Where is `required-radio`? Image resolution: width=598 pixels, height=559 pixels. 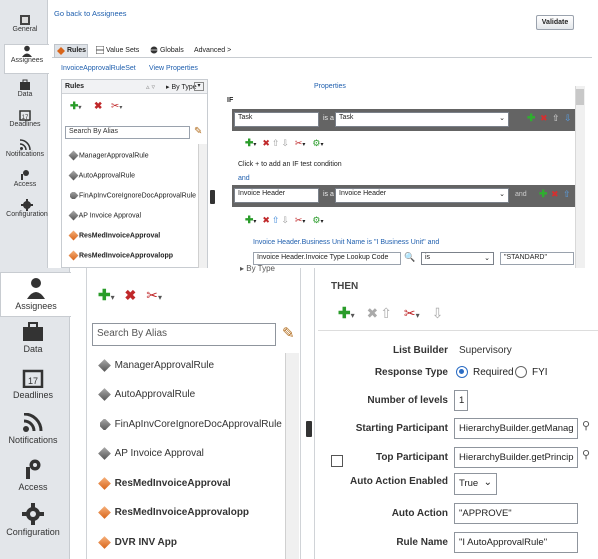 required-radio is located at coordinates (462, 372).